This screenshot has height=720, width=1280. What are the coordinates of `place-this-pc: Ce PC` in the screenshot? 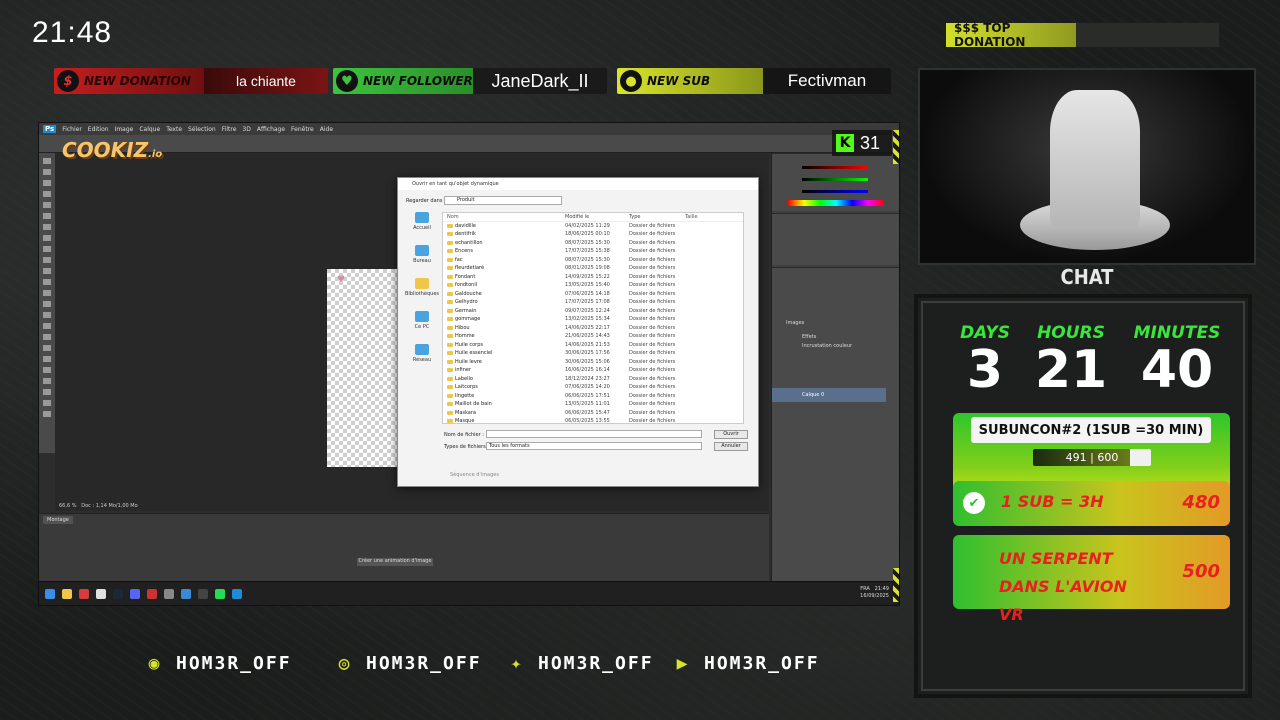 It's located at (422, 320).